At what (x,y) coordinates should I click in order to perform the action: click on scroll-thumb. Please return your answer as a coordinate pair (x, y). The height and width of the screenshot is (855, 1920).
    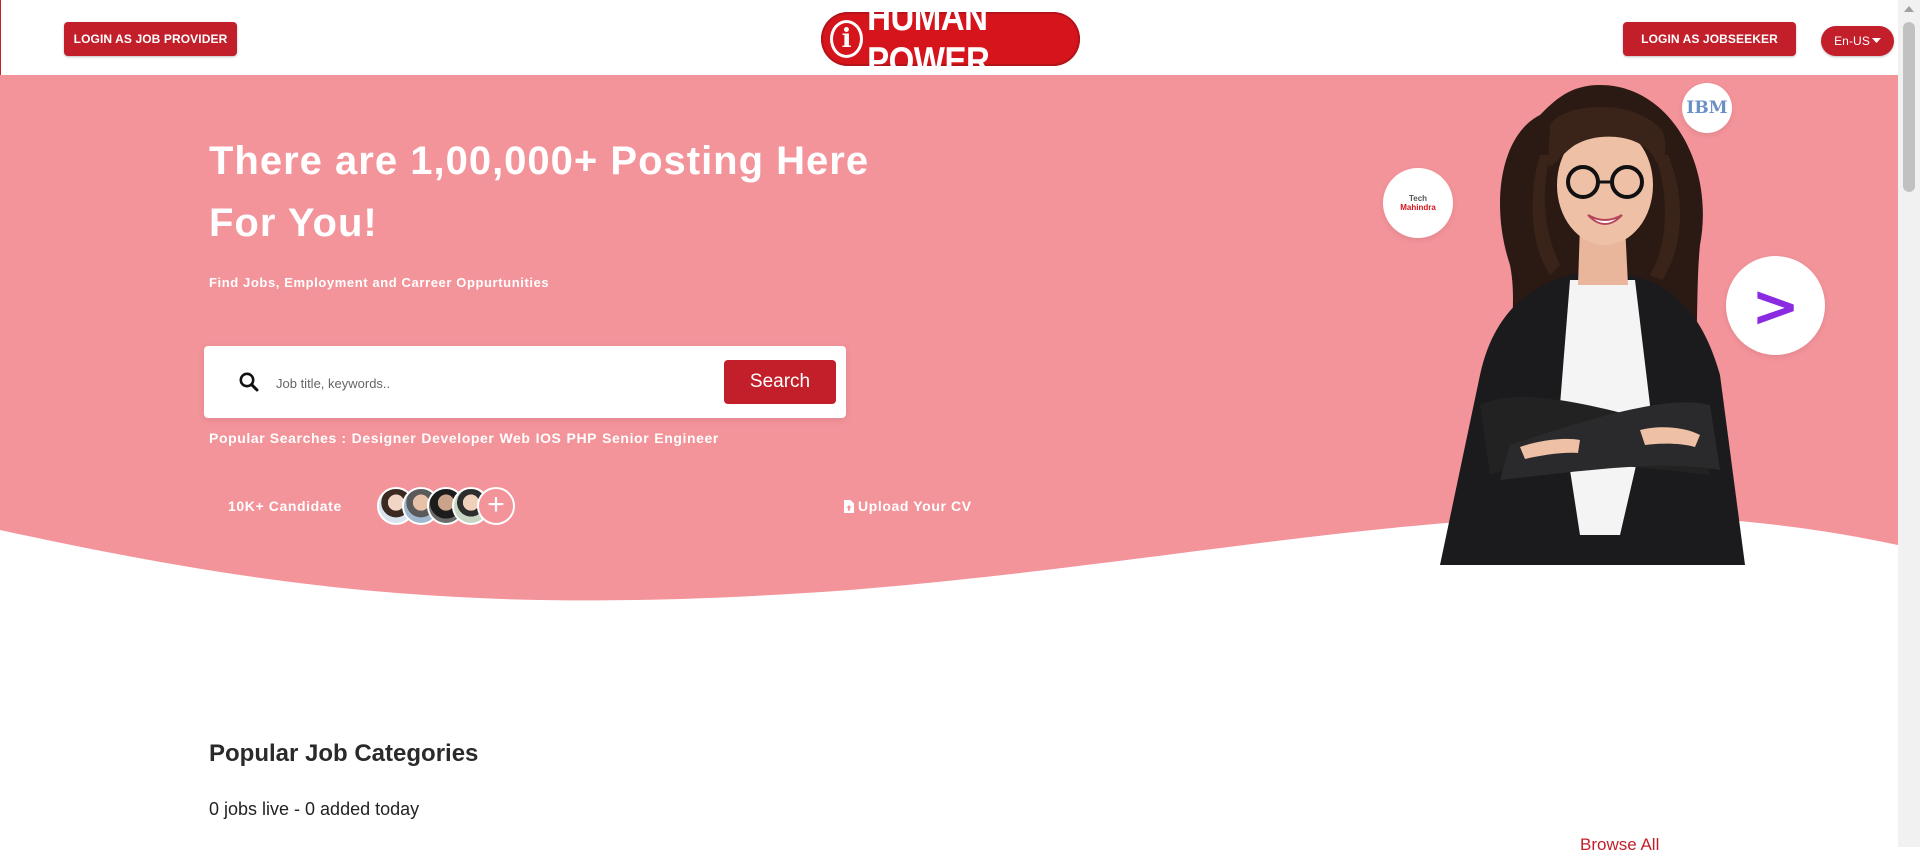
    Looking at the image, I should click on (1909, 107).